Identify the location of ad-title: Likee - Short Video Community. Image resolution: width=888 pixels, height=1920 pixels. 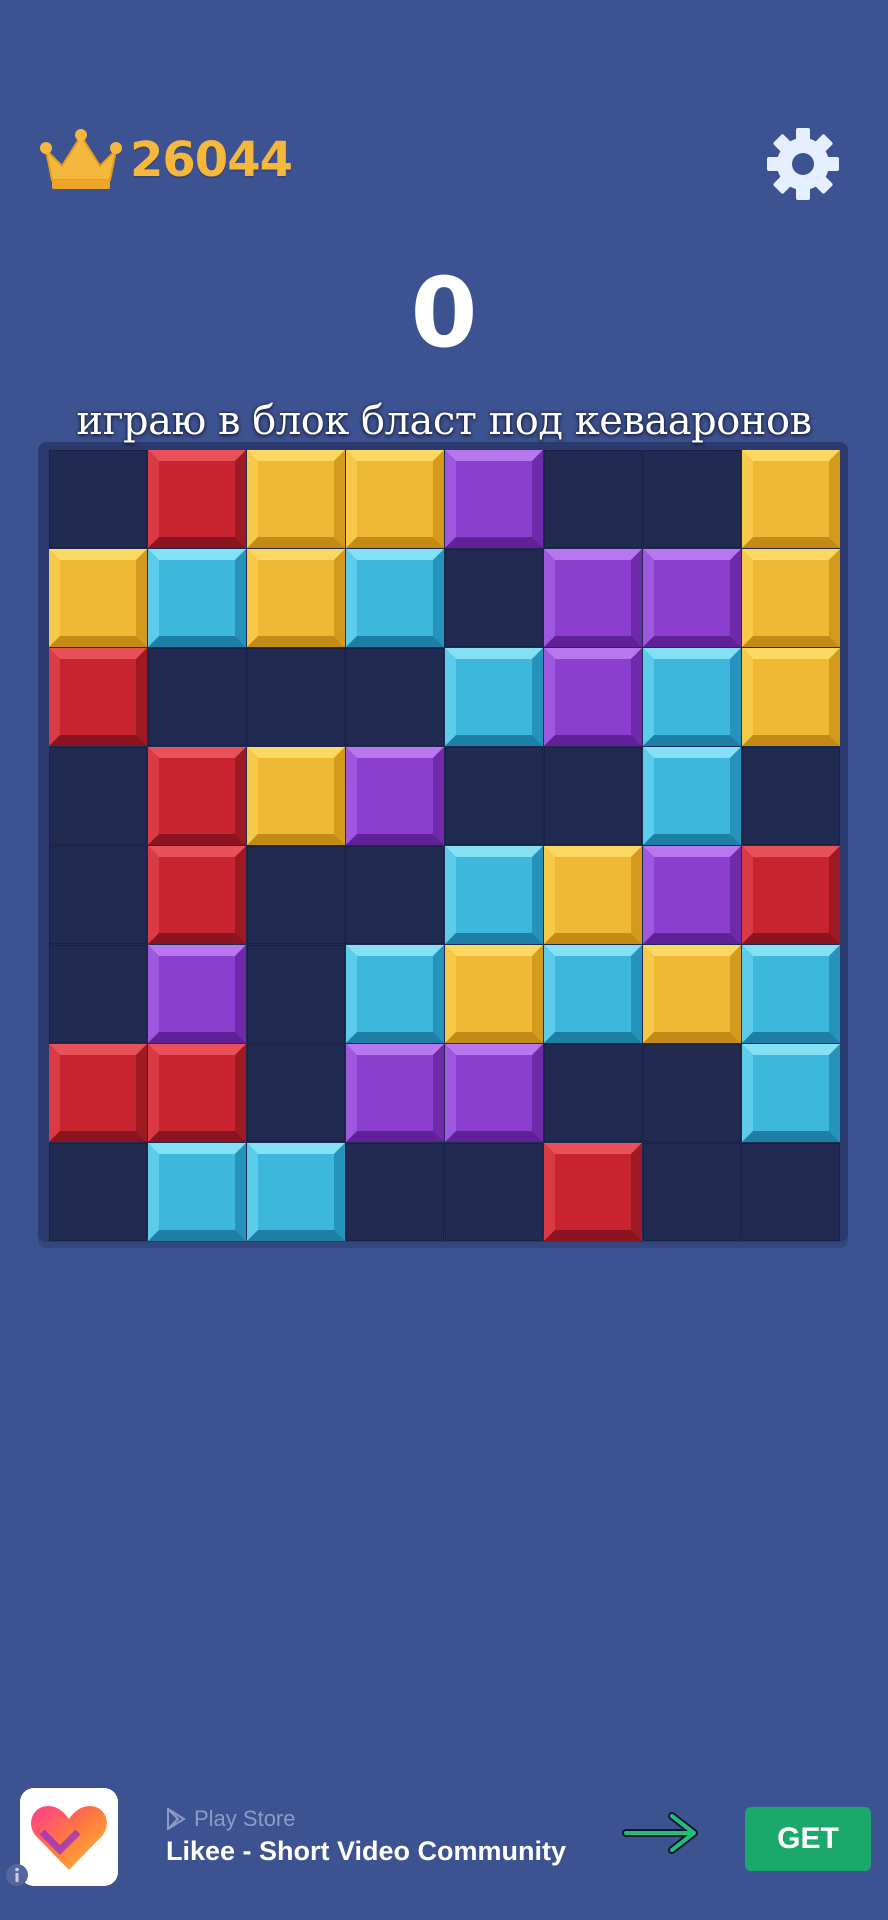
(366, 1851).